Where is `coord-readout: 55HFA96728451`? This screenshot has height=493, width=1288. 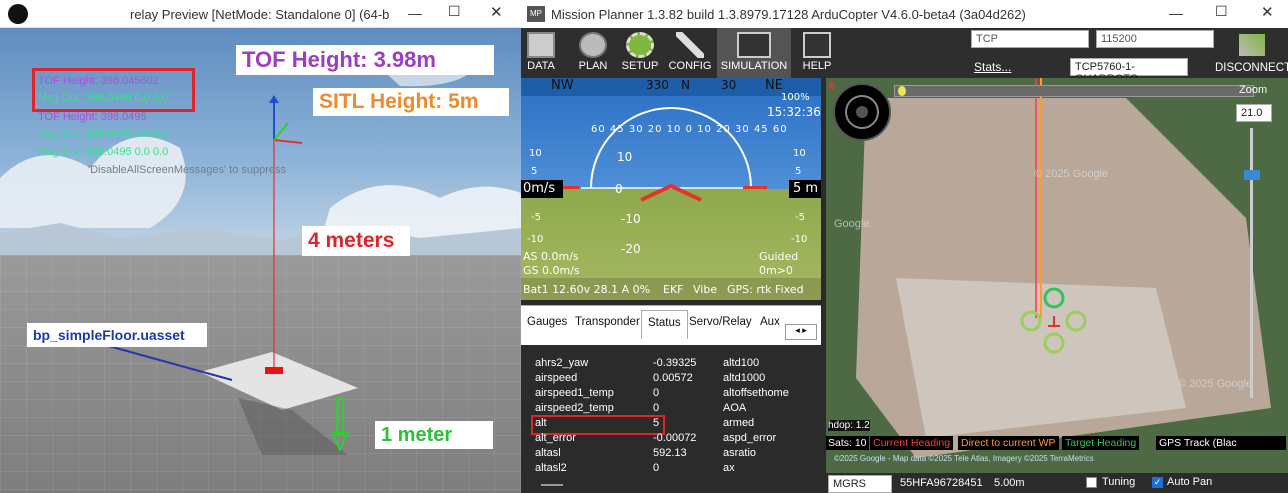
coord-readout: 55HFA96728451 is located at coordinates (941, 483).